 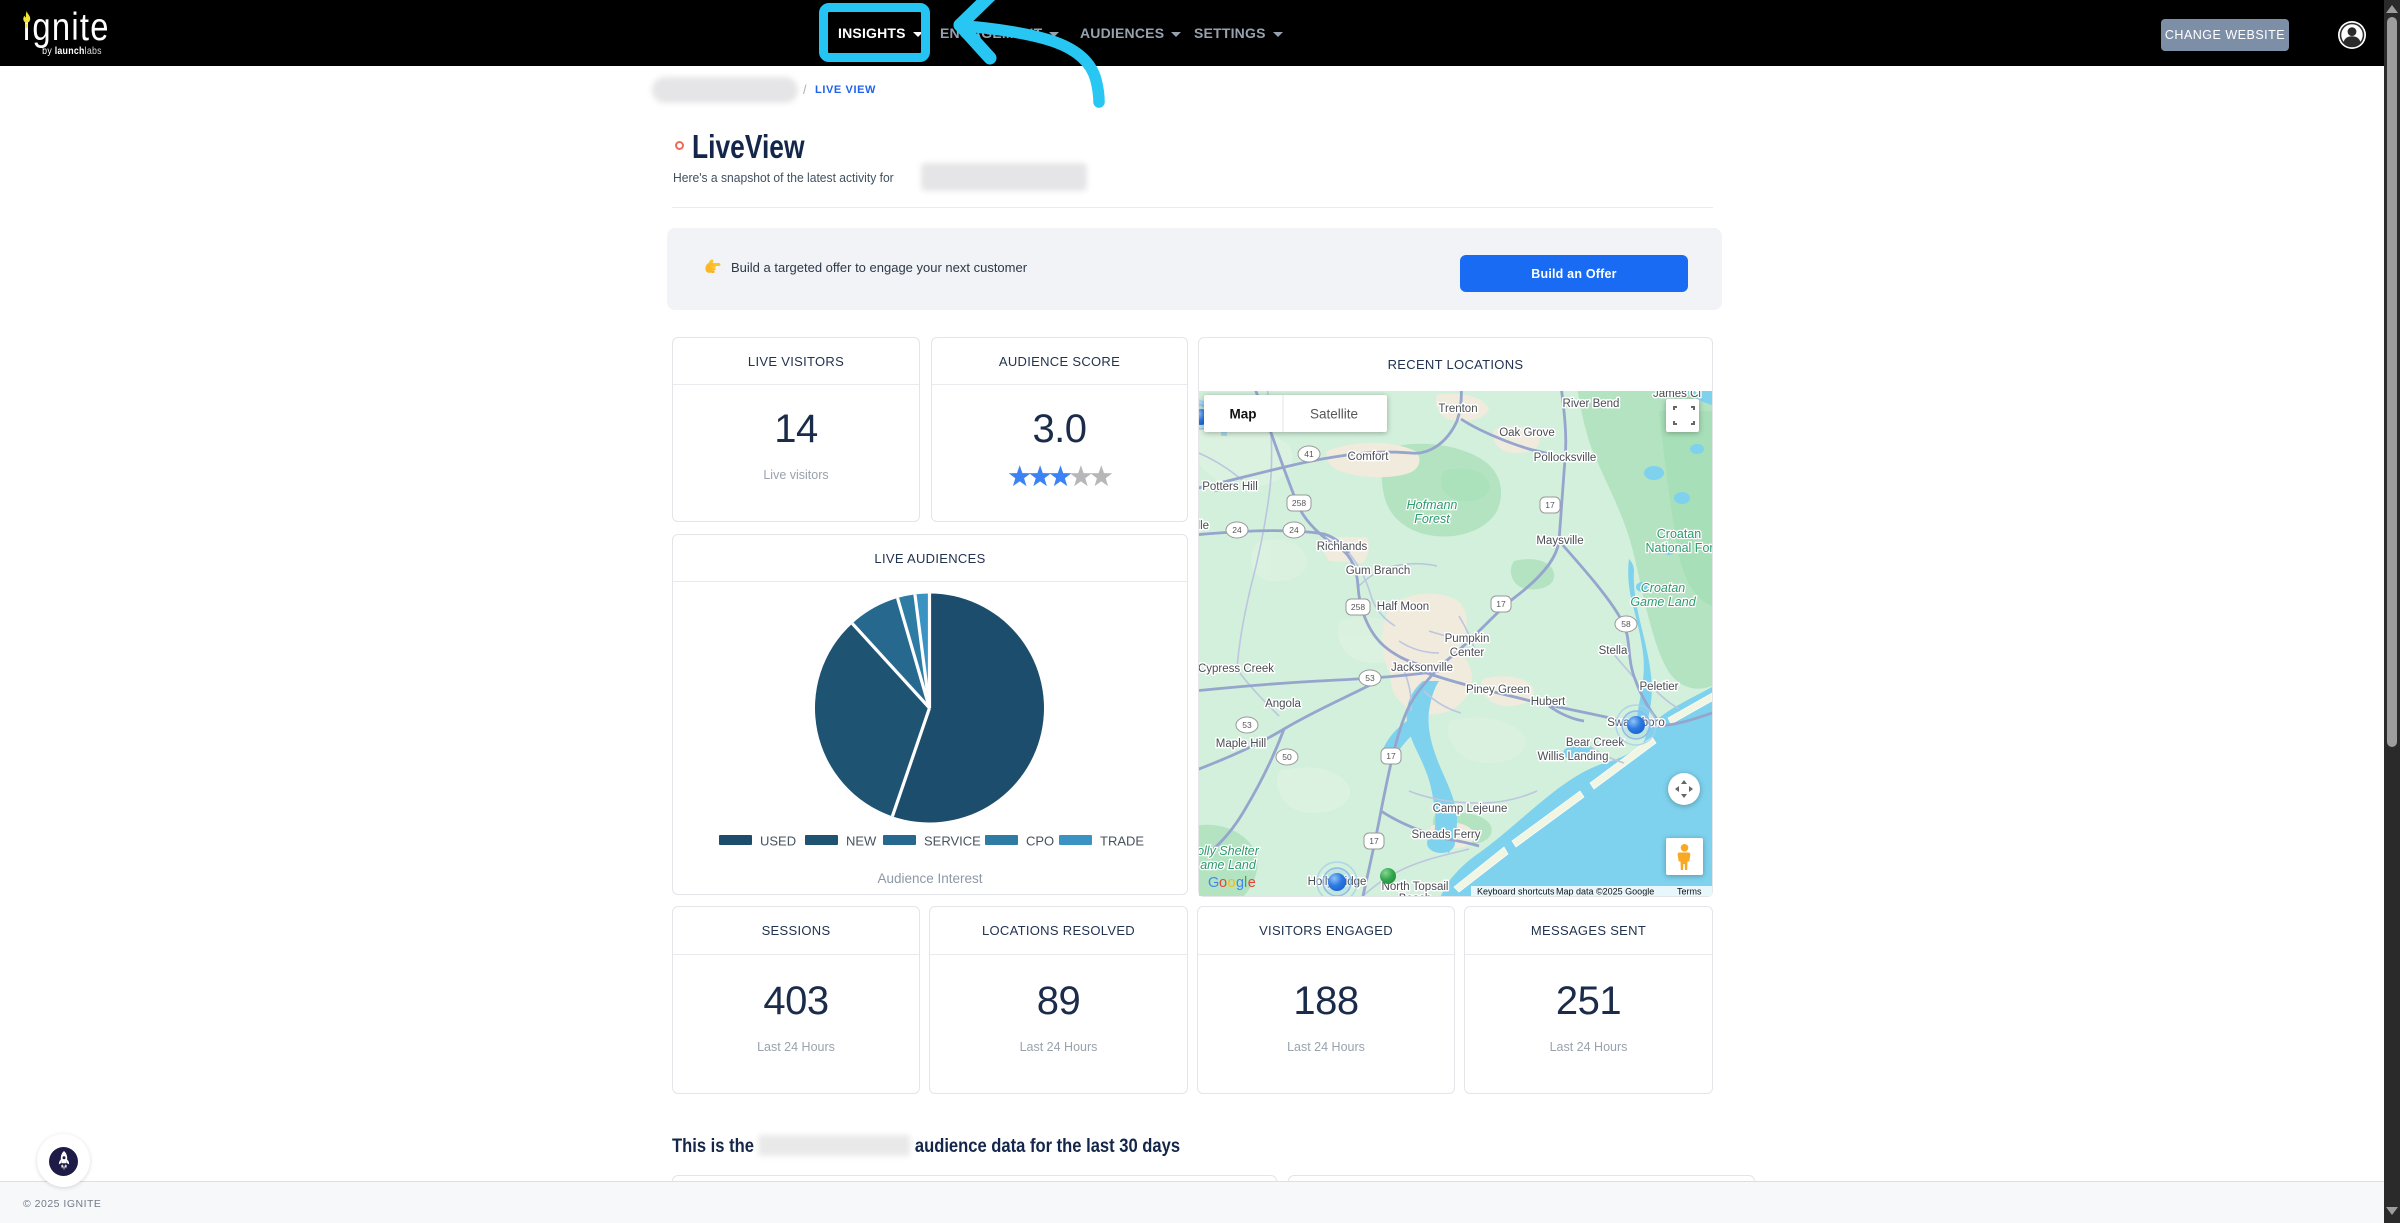 I want to click on svg-text: Game Land, so click(x=1663, y=602).